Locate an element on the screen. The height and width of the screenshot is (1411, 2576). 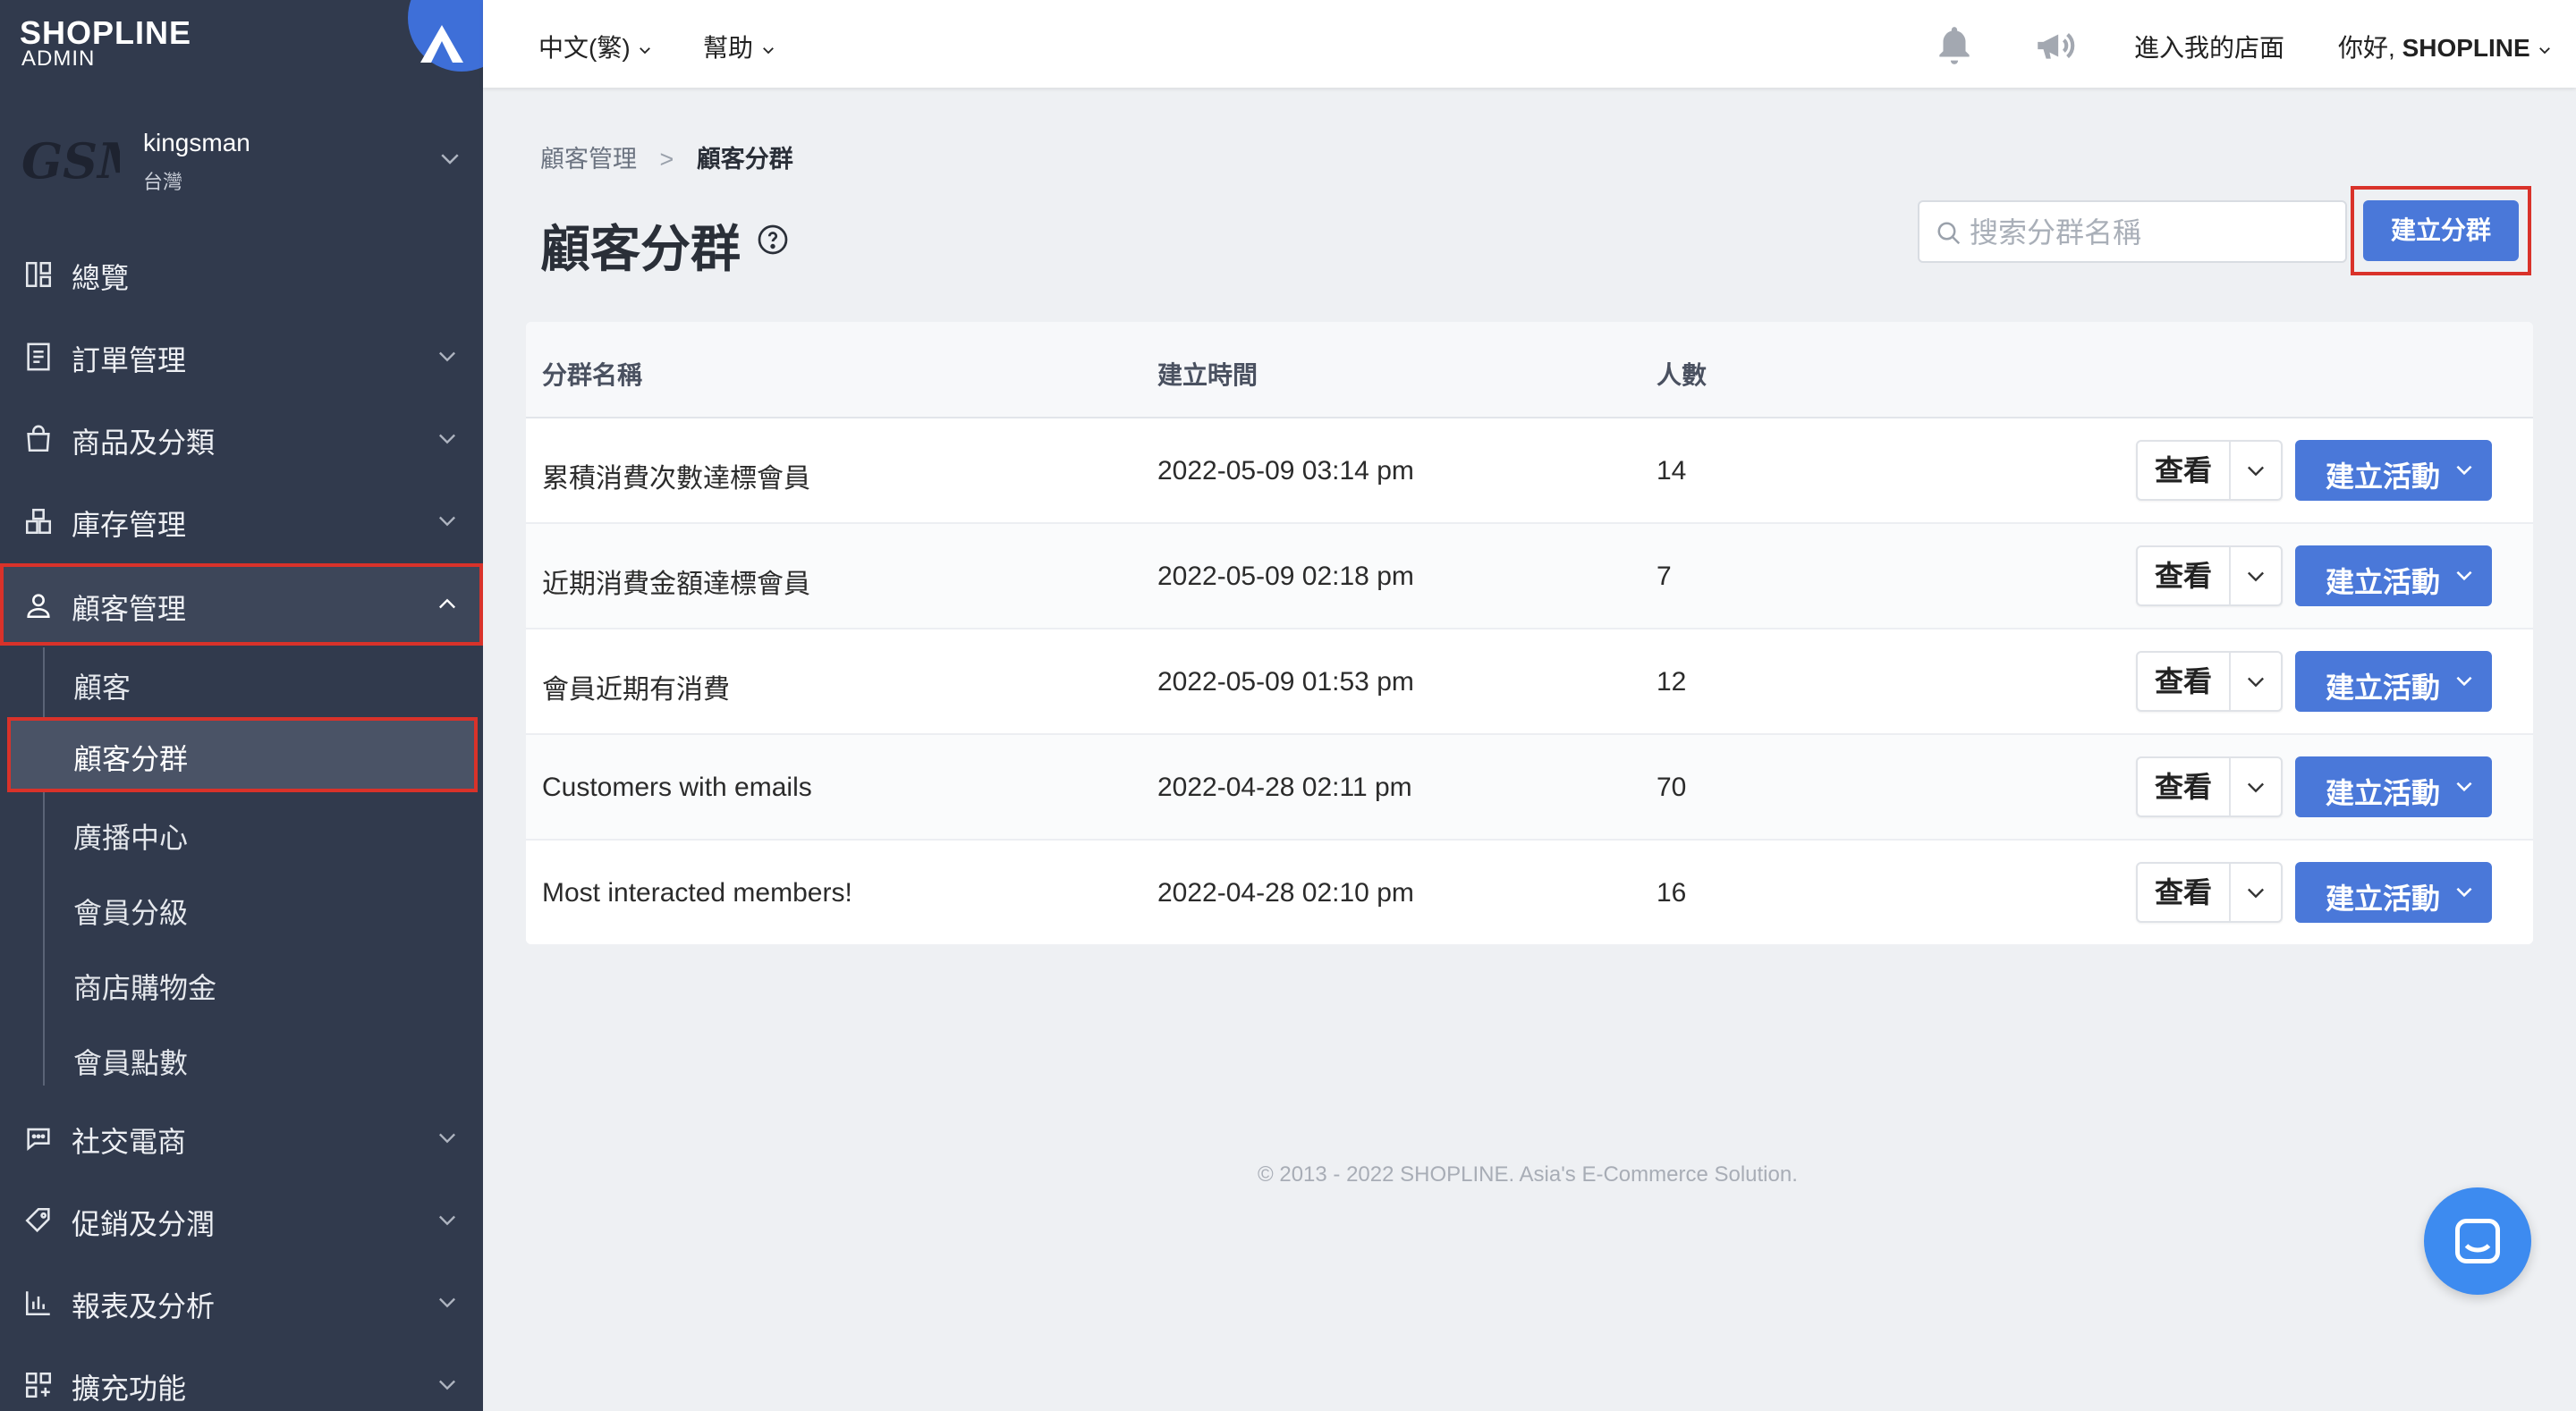
help-circle-icon is located at coordinates (773, 240).